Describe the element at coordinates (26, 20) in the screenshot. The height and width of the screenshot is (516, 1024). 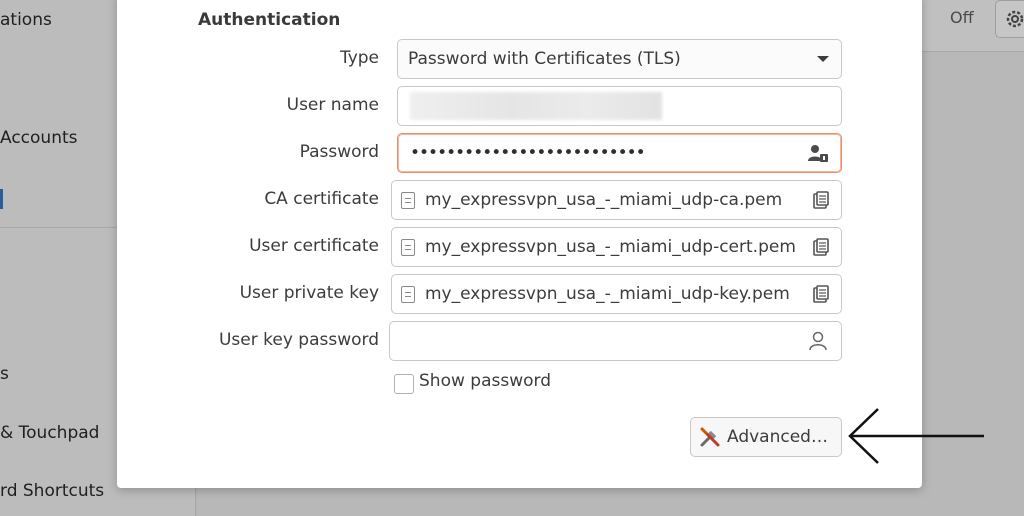
I see `sidebar-item-applications: ations` at that location.